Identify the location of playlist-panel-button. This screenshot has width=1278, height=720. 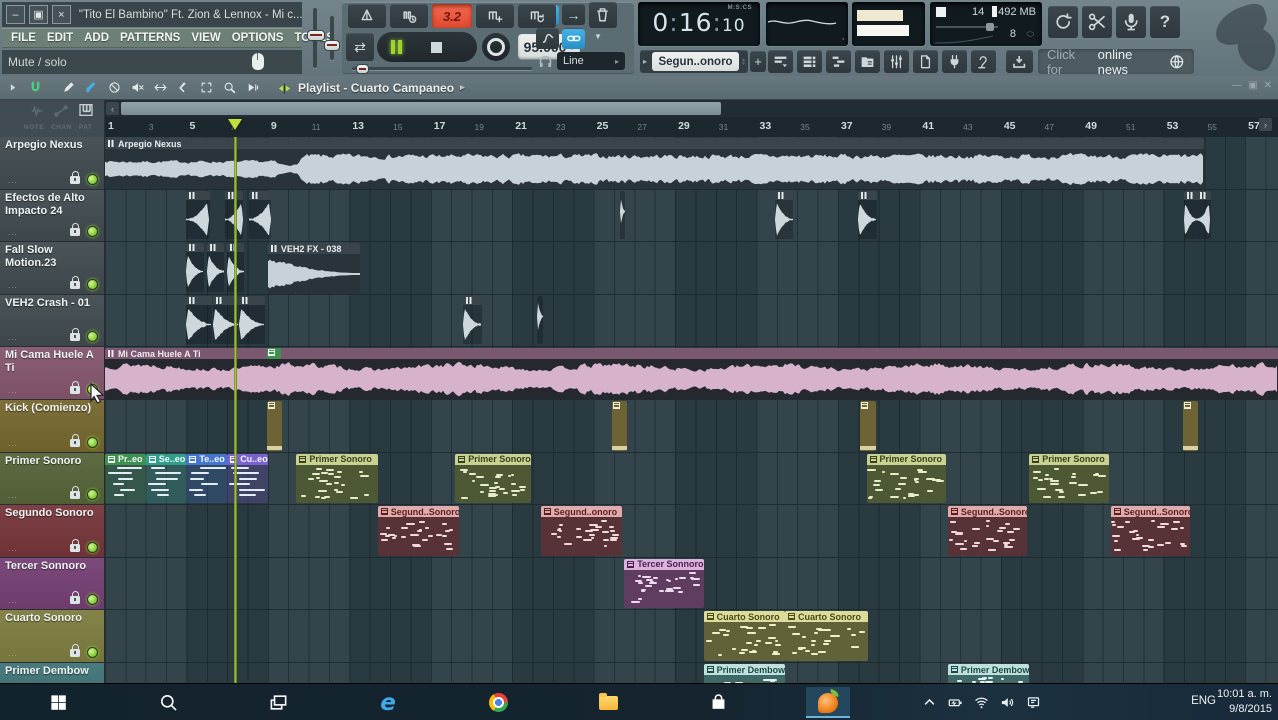
(780, 61).